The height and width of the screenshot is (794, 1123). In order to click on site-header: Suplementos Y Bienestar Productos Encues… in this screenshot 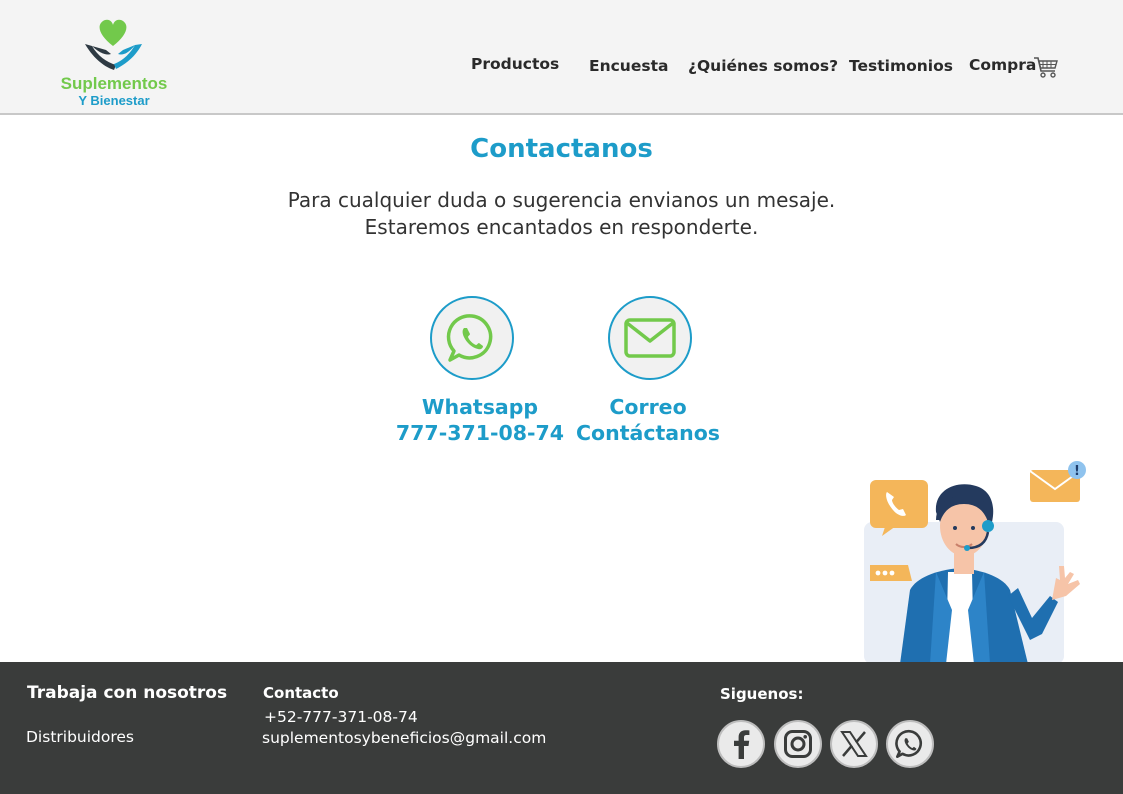, I will do `click(561, 57)`.